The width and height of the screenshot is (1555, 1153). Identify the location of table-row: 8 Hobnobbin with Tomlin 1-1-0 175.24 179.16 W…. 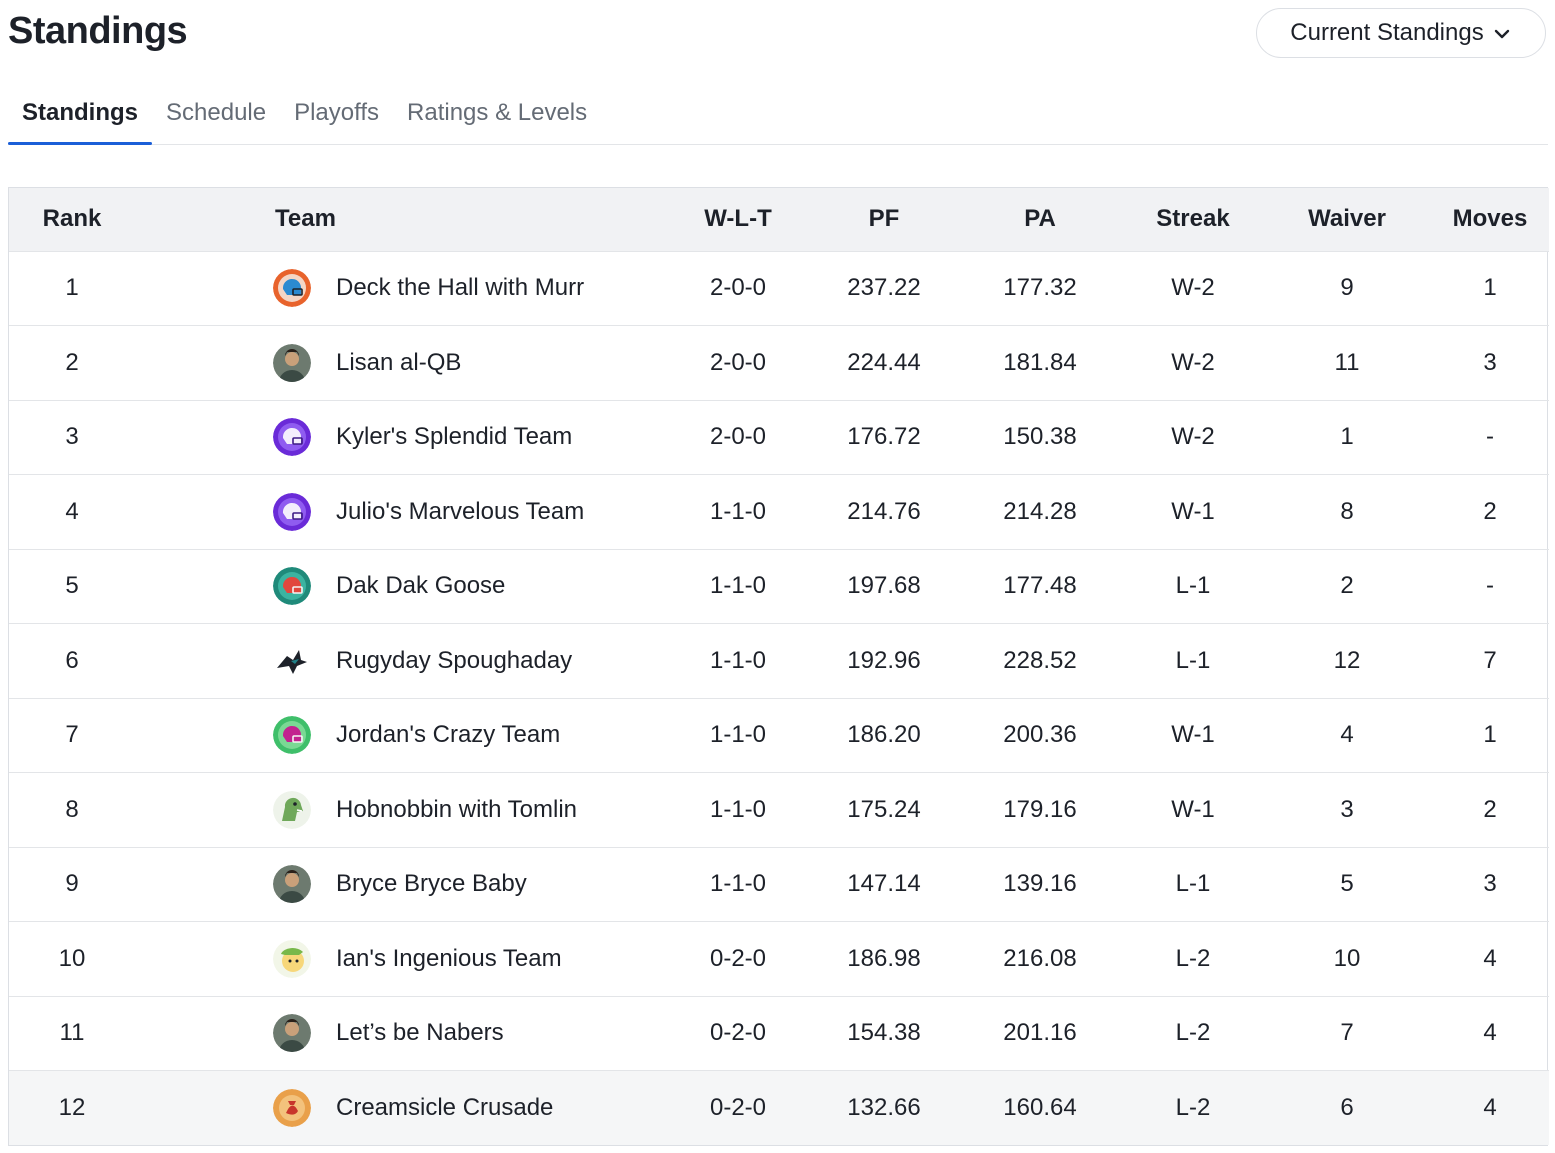
(779, 810).